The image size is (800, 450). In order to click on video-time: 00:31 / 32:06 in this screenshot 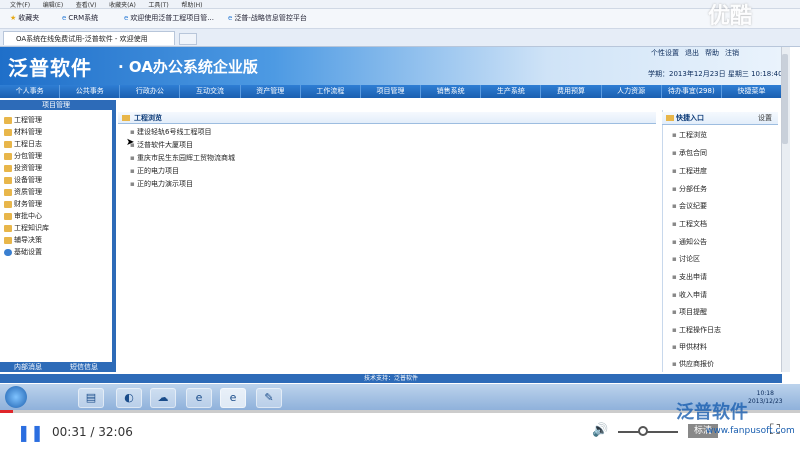, I will do `click(92, 432)`.